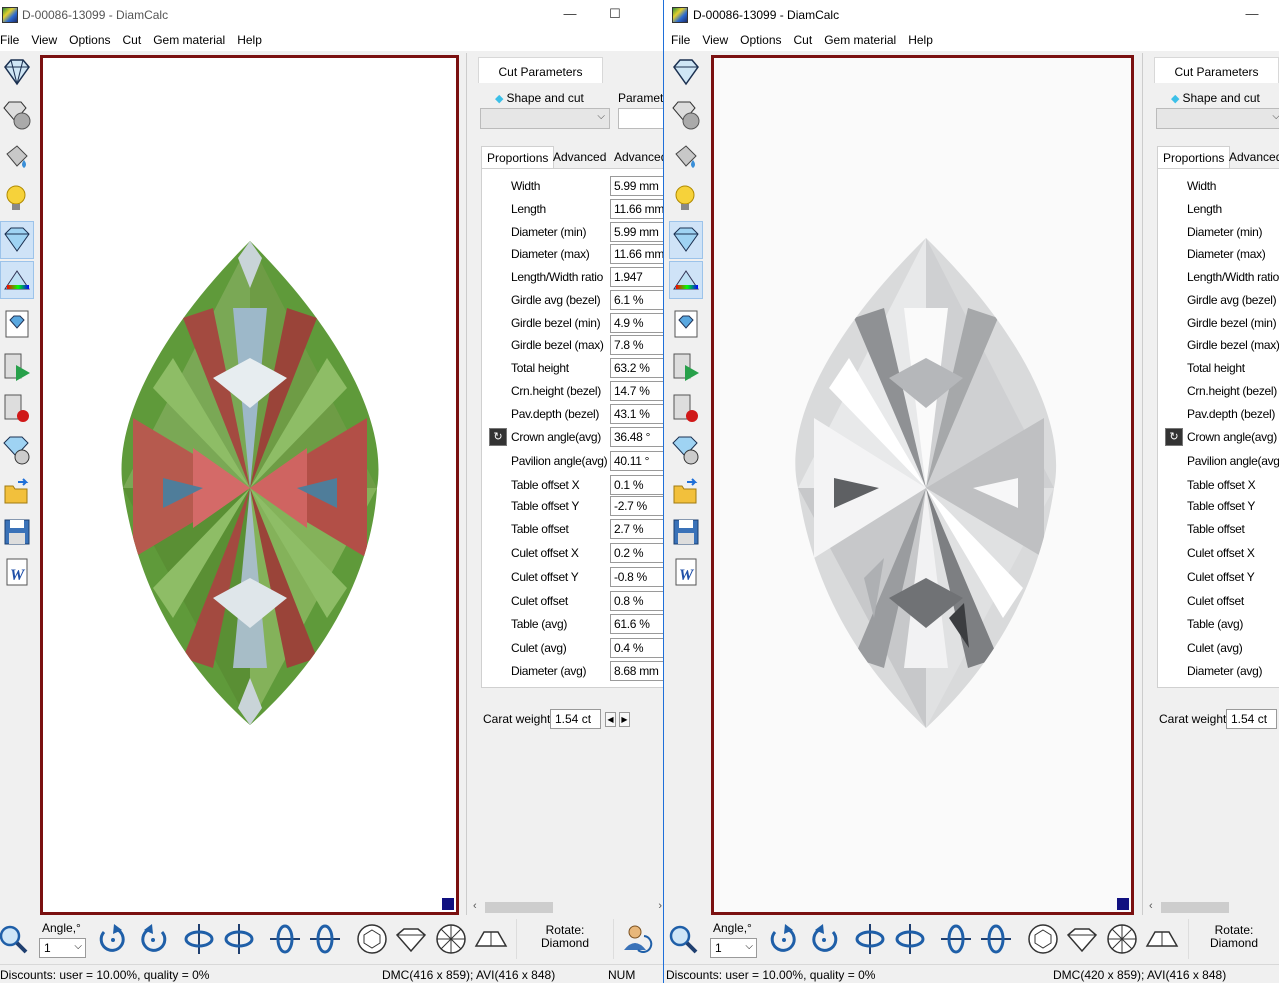 The image size is (1279, 983). What do you see at coordinates (610, 719) in the screenshot?
I see `carat-decrease-button: ◀` at bounding box center [610, 719].